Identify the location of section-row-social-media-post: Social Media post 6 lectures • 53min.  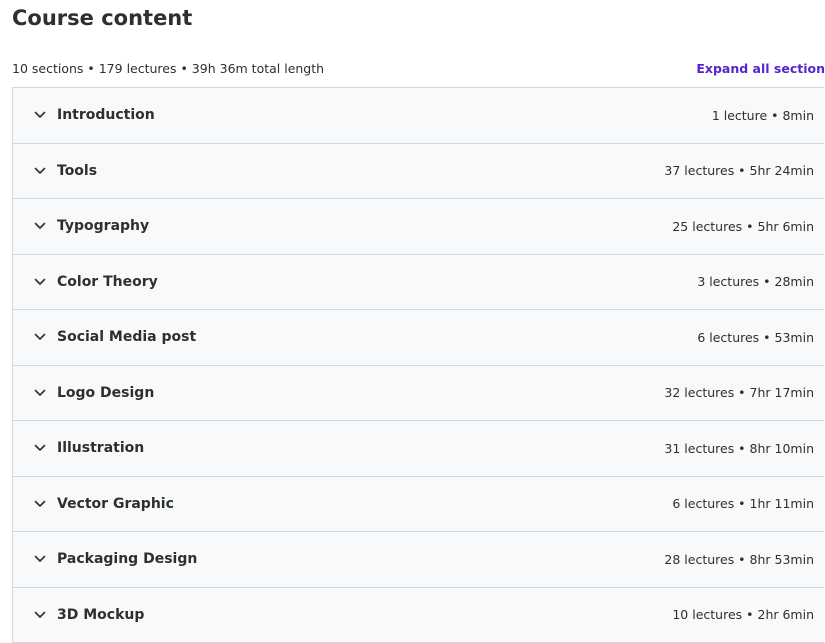
(418, 338).